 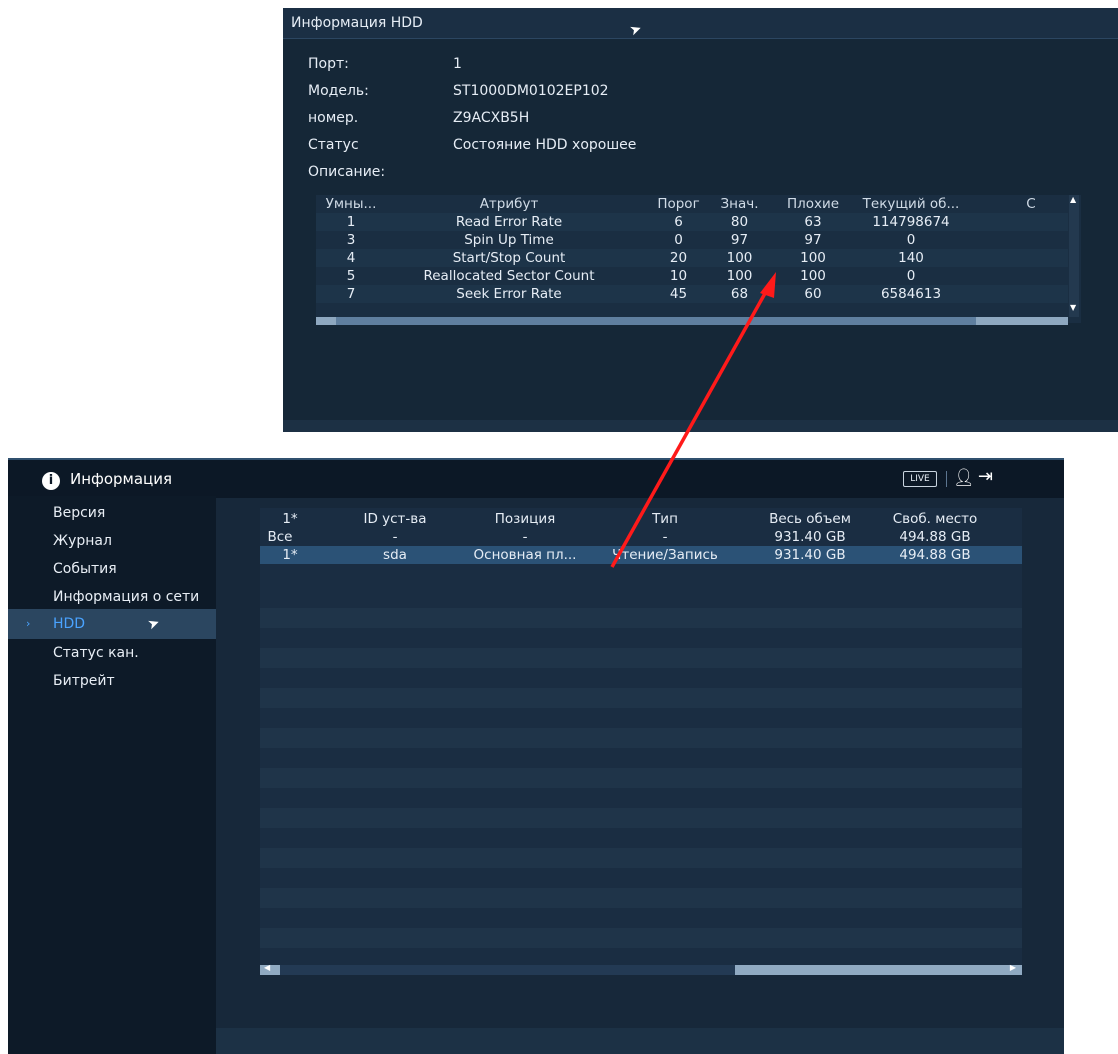 I want to click on sidebar-item-bitrate: Битрейт, so click(x=112, y=681).